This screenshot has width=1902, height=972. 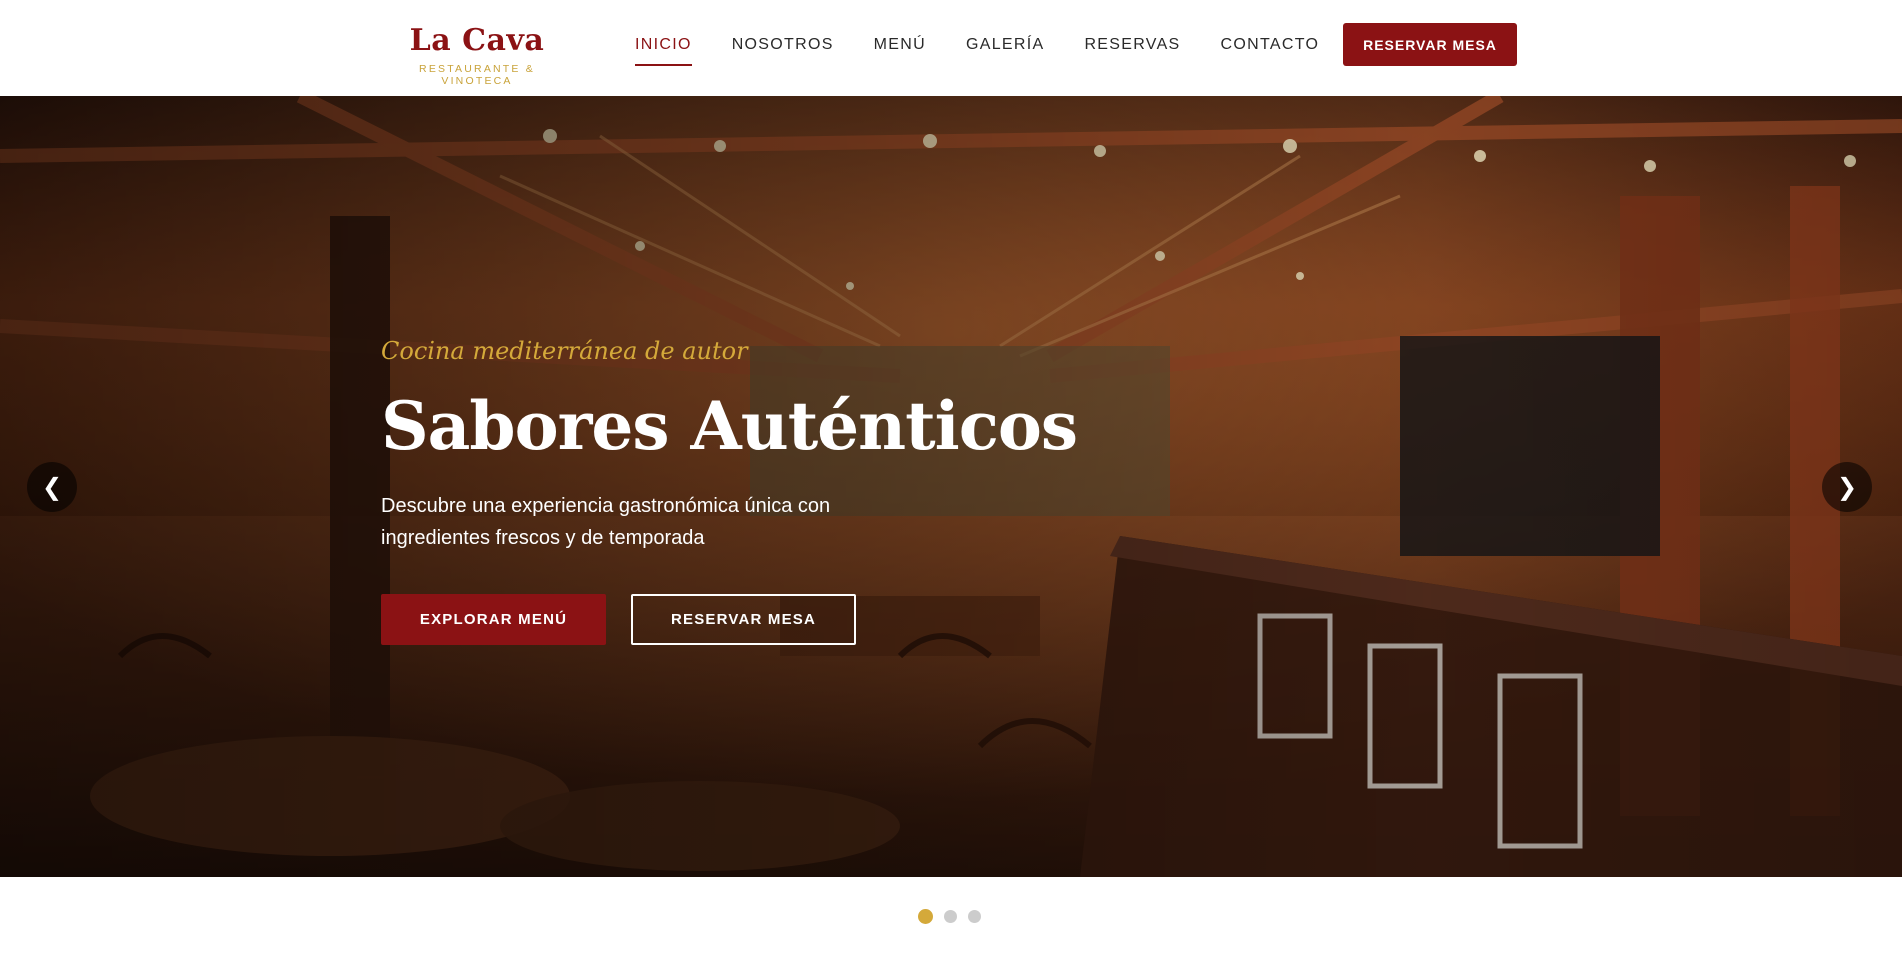 What do you see at coordinates (477, 40) in the screenshot?
I see `logo-title: La Cava` at bounding box center [477, 40].